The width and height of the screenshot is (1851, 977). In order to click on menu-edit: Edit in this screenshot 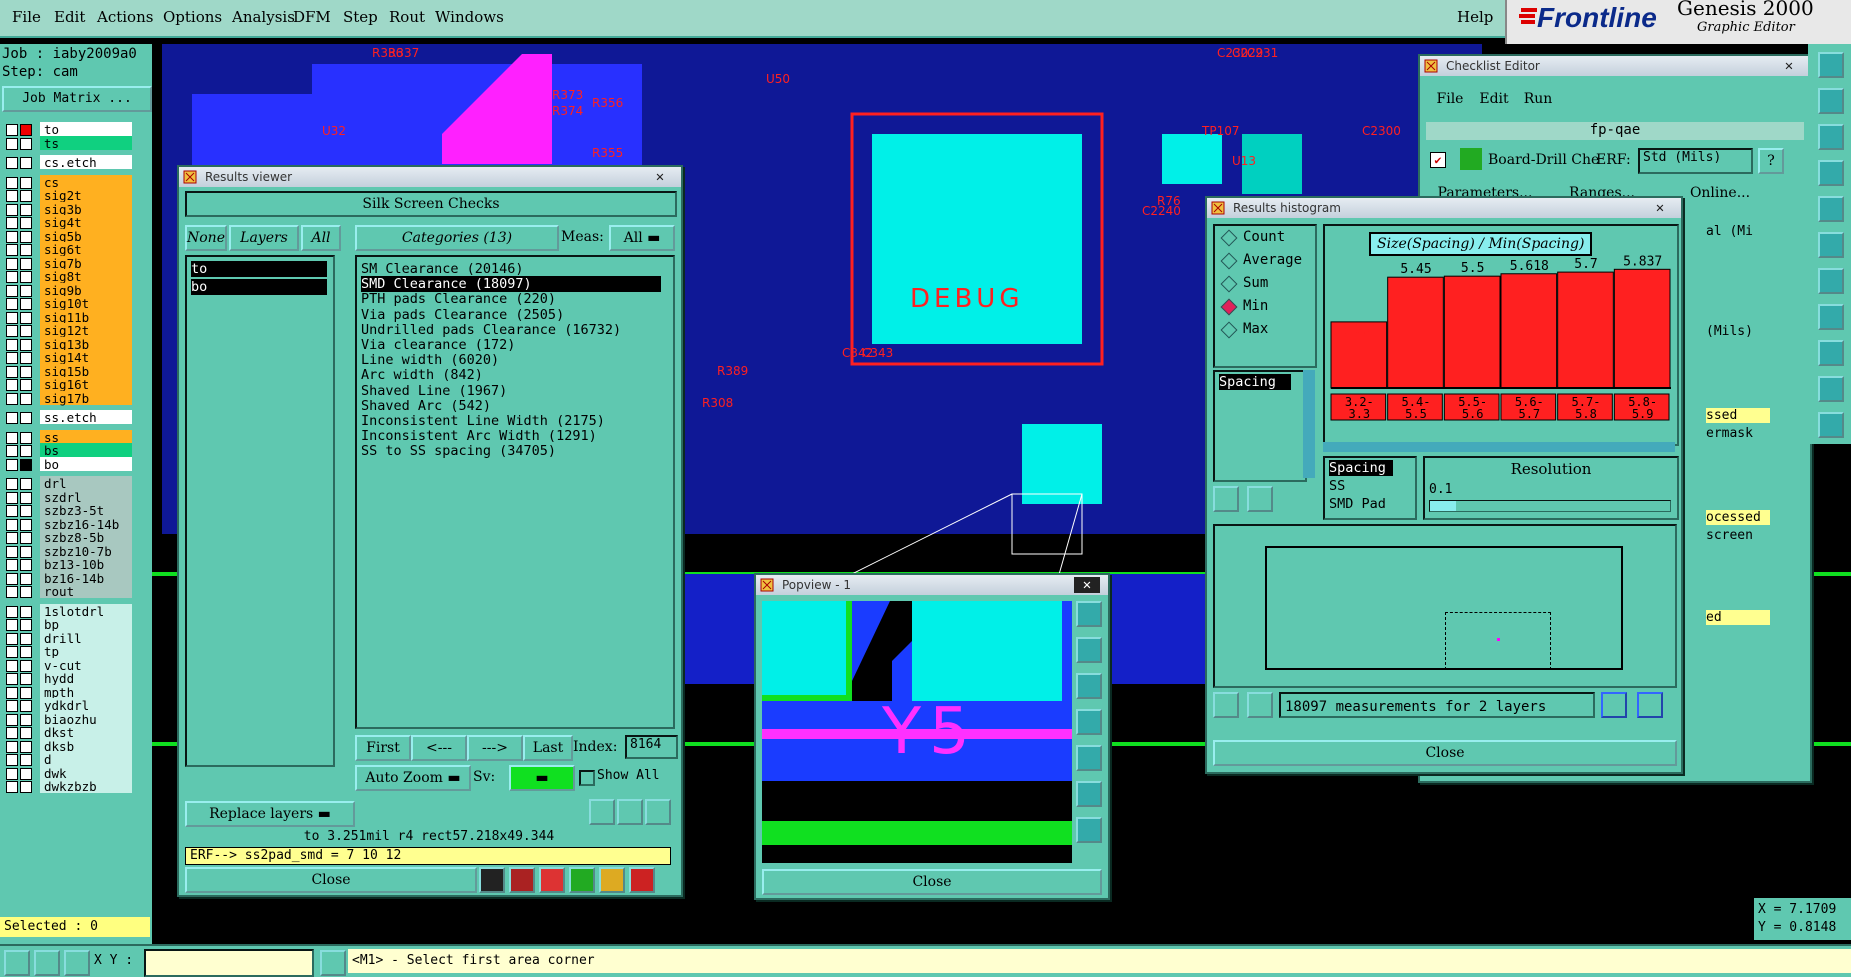, I will do `click(69, 17)`.